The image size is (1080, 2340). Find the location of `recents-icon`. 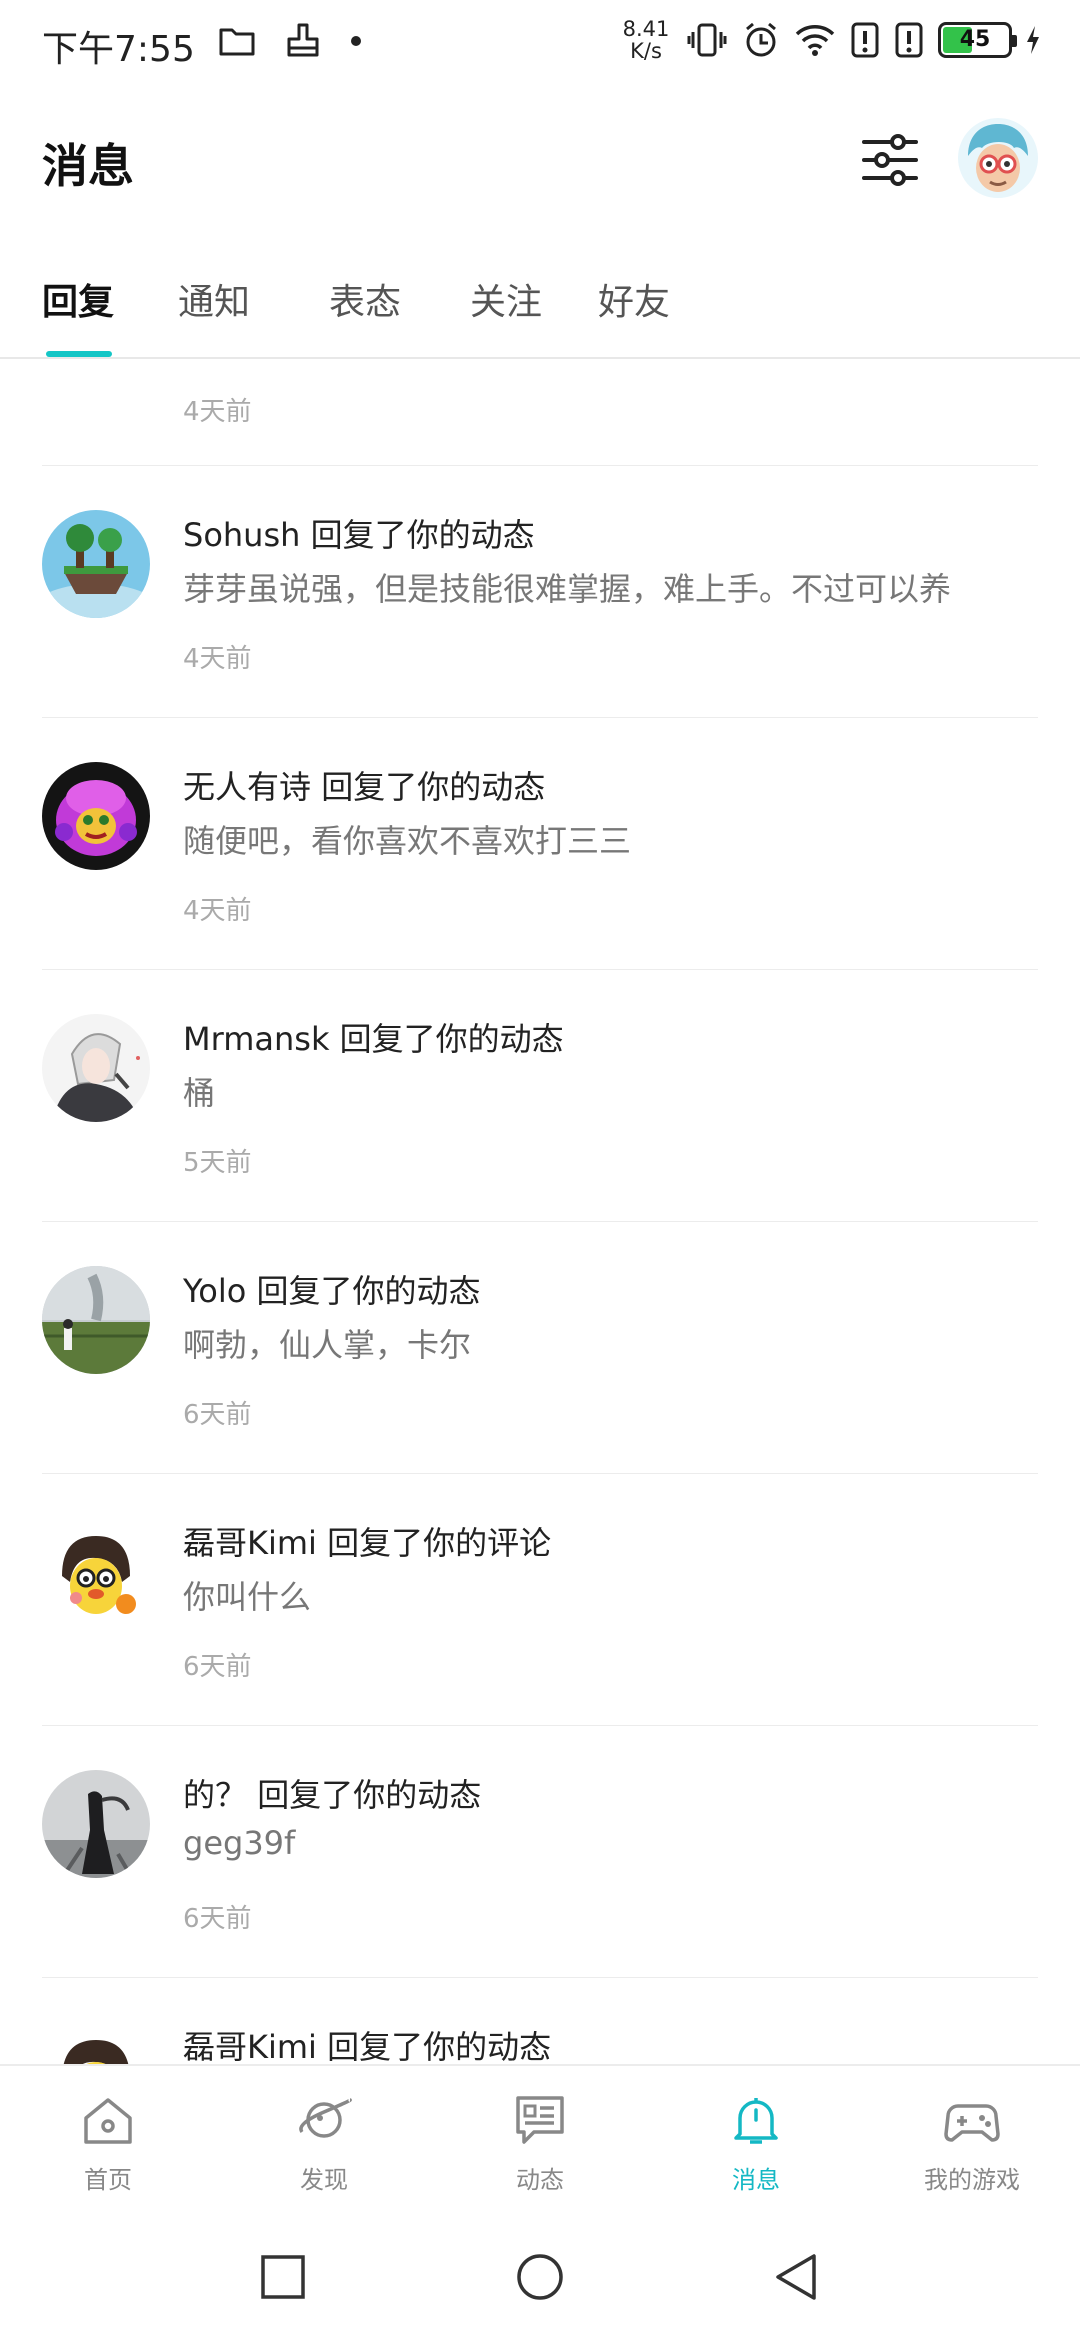

recents-icon is located at coordinates (283, 2277).